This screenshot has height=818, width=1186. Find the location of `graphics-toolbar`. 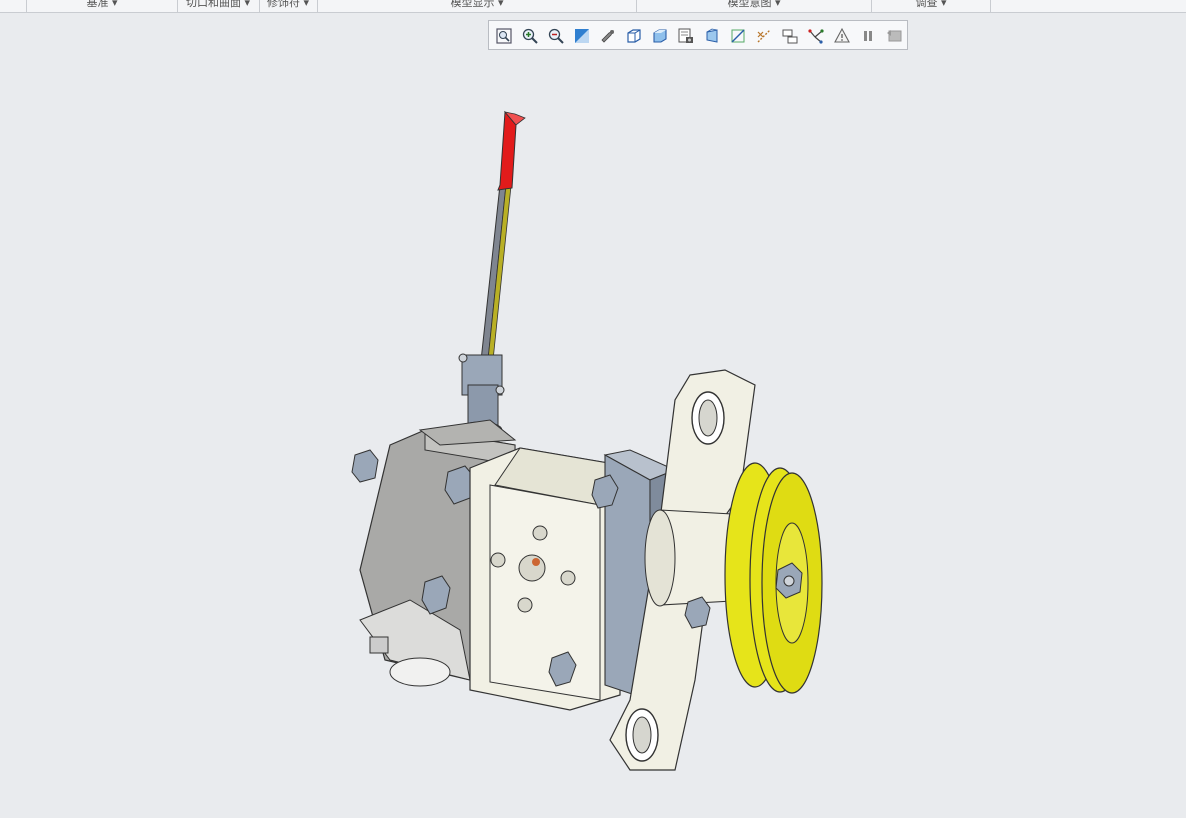

graphics-toolbar is located at coordinates (698, 35).